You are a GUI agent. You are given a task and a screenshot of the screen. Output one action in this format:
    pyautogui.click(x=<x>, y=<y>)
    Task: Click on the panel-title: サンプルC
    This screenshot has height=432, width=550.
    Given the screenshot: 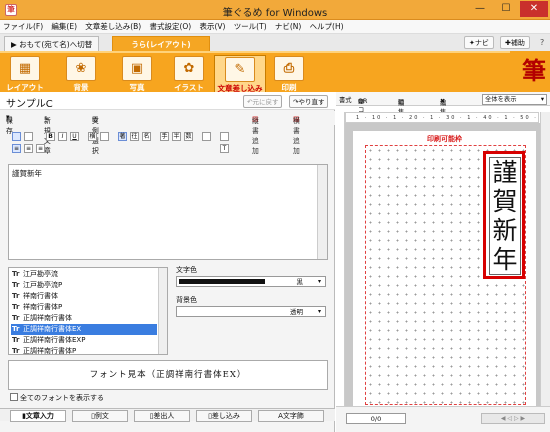 What is the action you would take?
    pyautogui.click(x=29, y=104)
    